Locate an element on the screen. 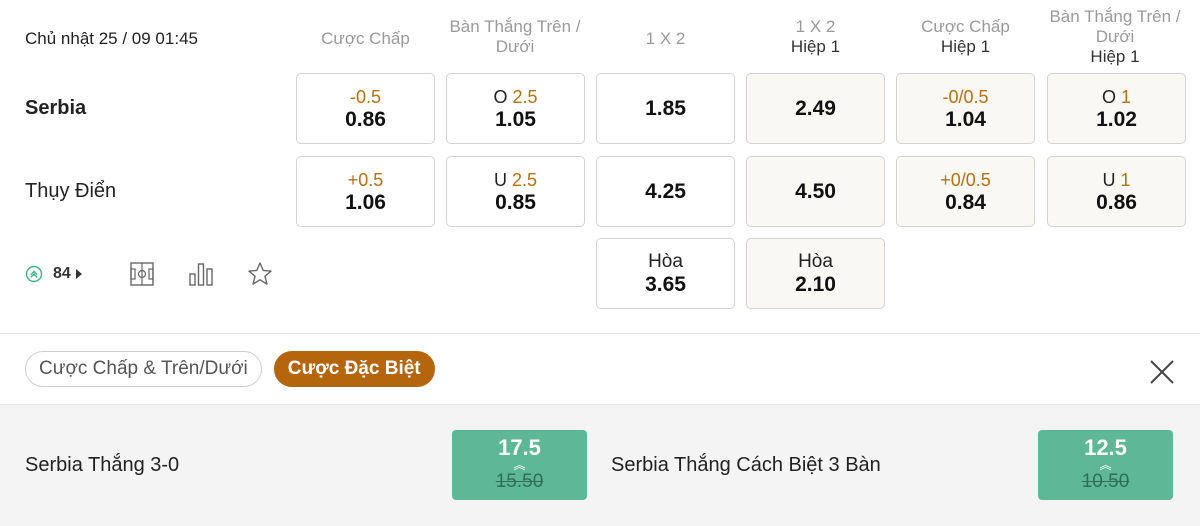  match-stats-toggle: 84 is located at coordinates (53, 274).